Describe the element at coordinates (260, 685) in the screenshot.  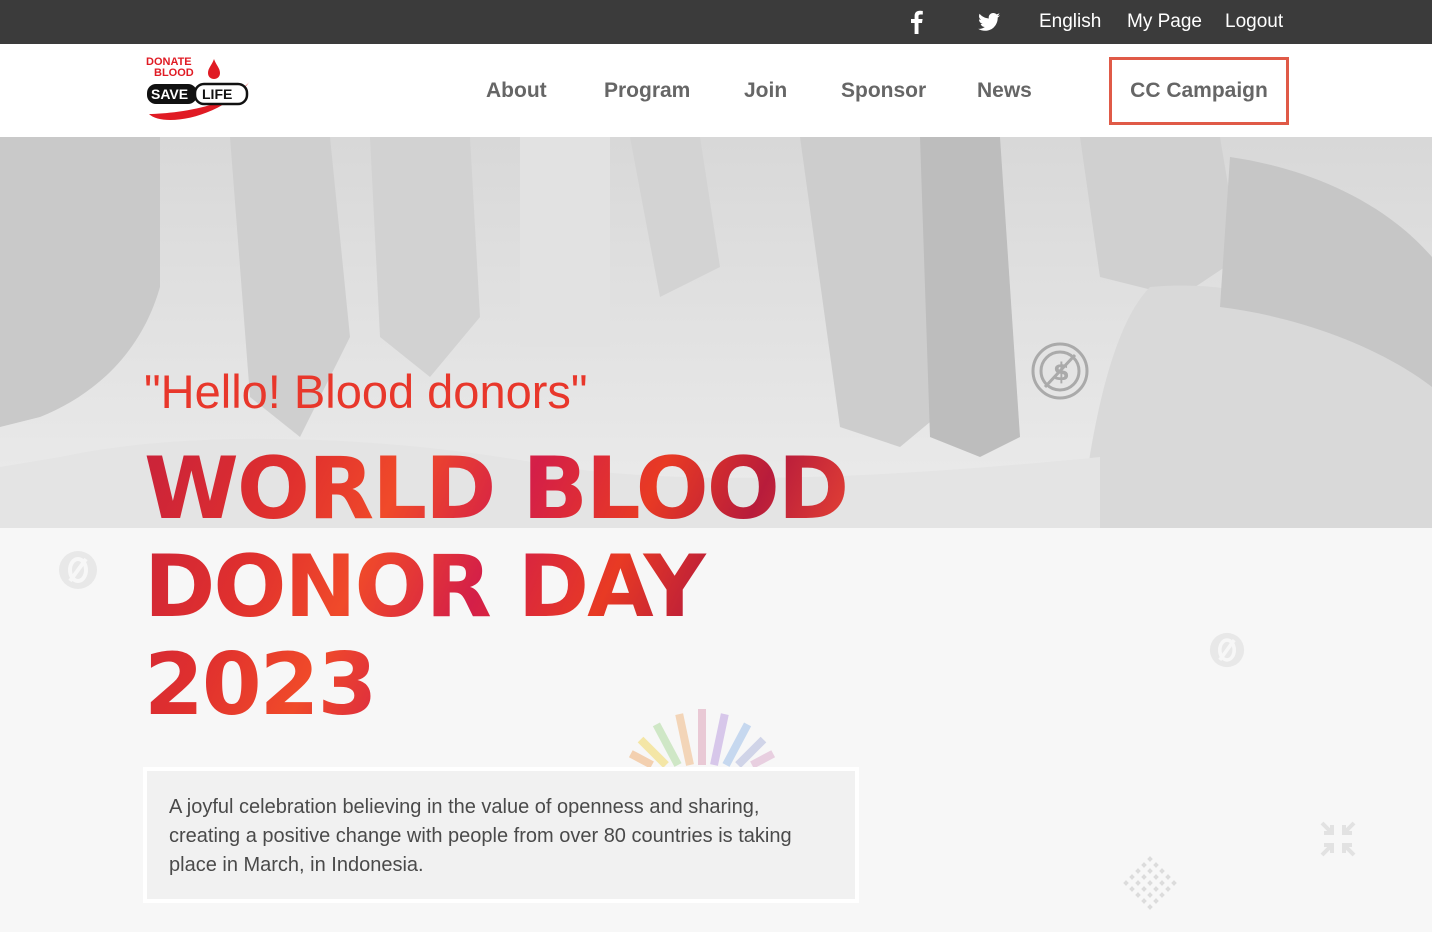
I see `hero-title-line-3: 2023` at that location.